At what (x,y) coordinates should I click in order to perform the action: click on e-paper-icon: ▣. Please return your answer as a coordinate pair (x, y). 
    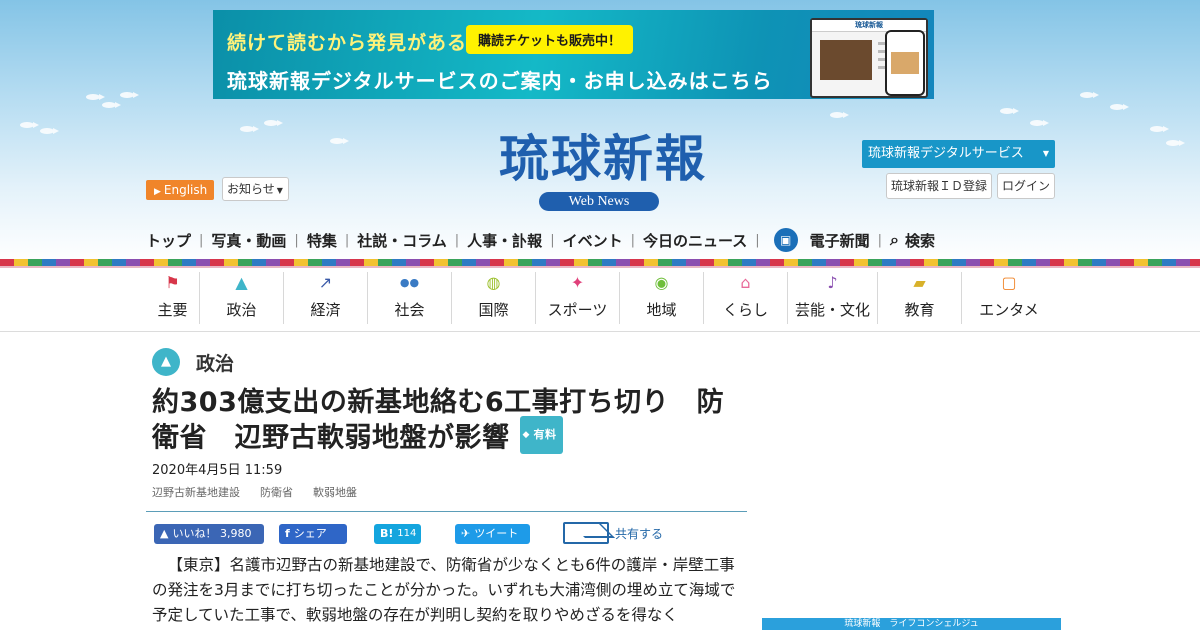
    Looking at the image, I should click on (785, 240).